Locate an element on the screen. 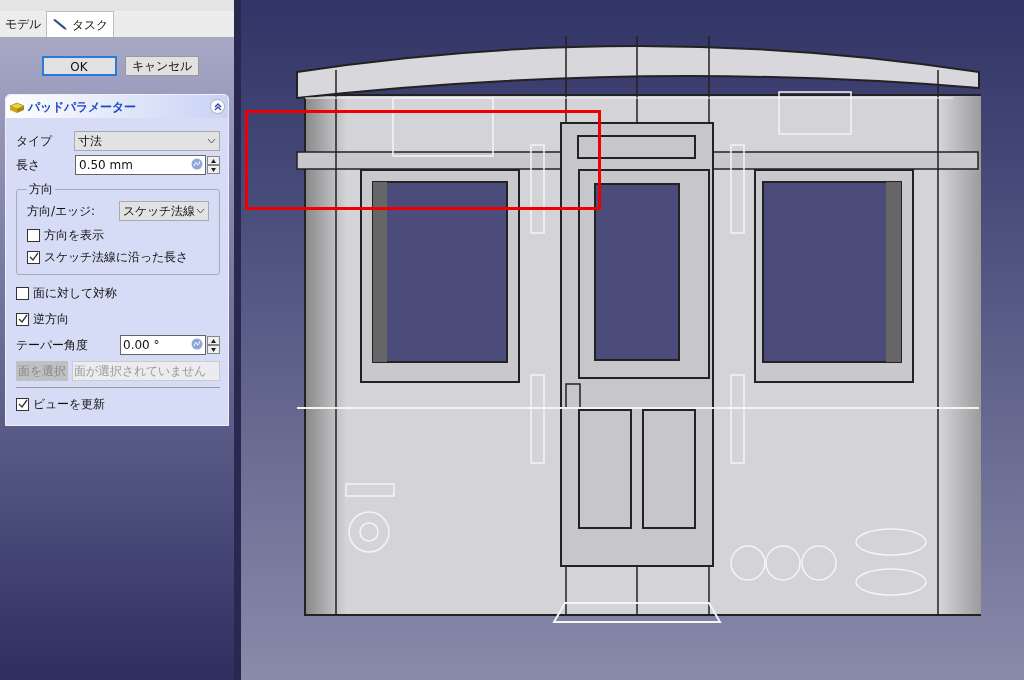  dialog-button: OK is located at coordinates (79, 66).